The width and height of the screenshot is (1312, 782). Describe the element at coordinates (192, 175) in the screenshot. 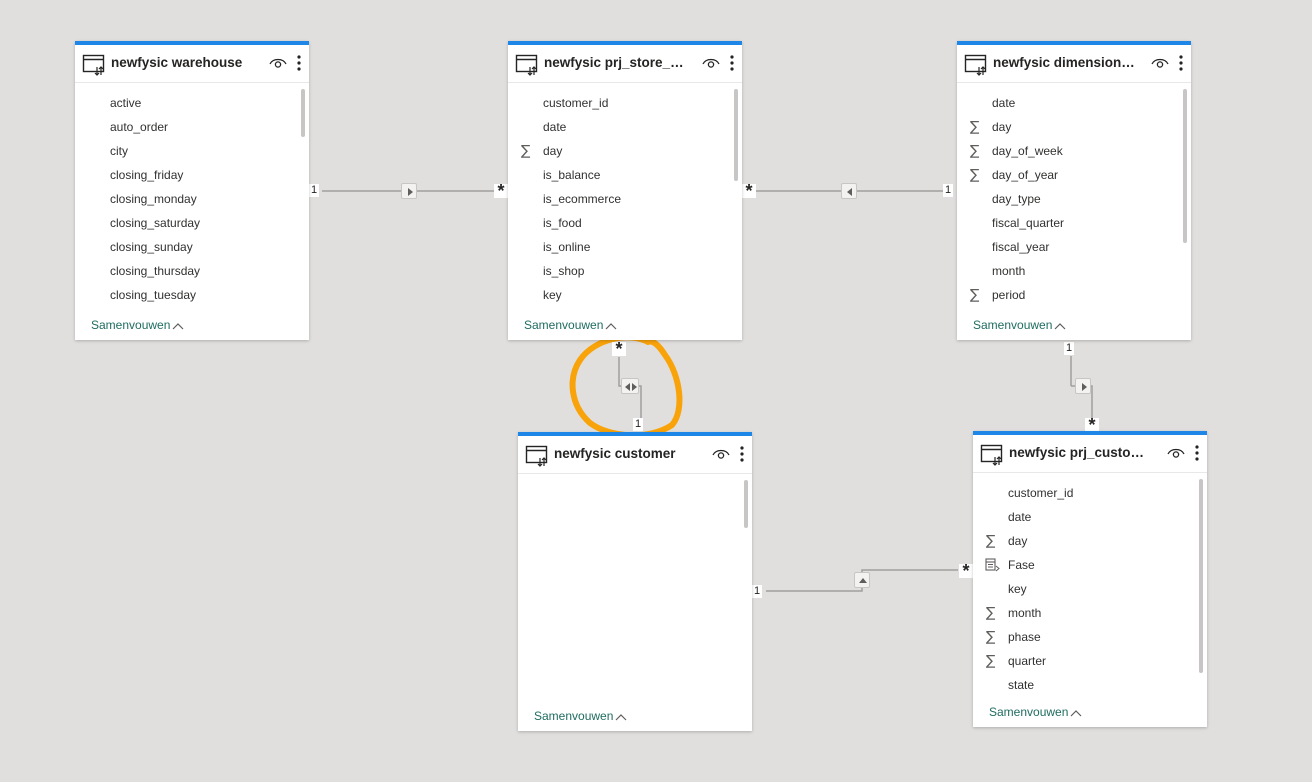

I see `field-row: closing_friday` at that location.